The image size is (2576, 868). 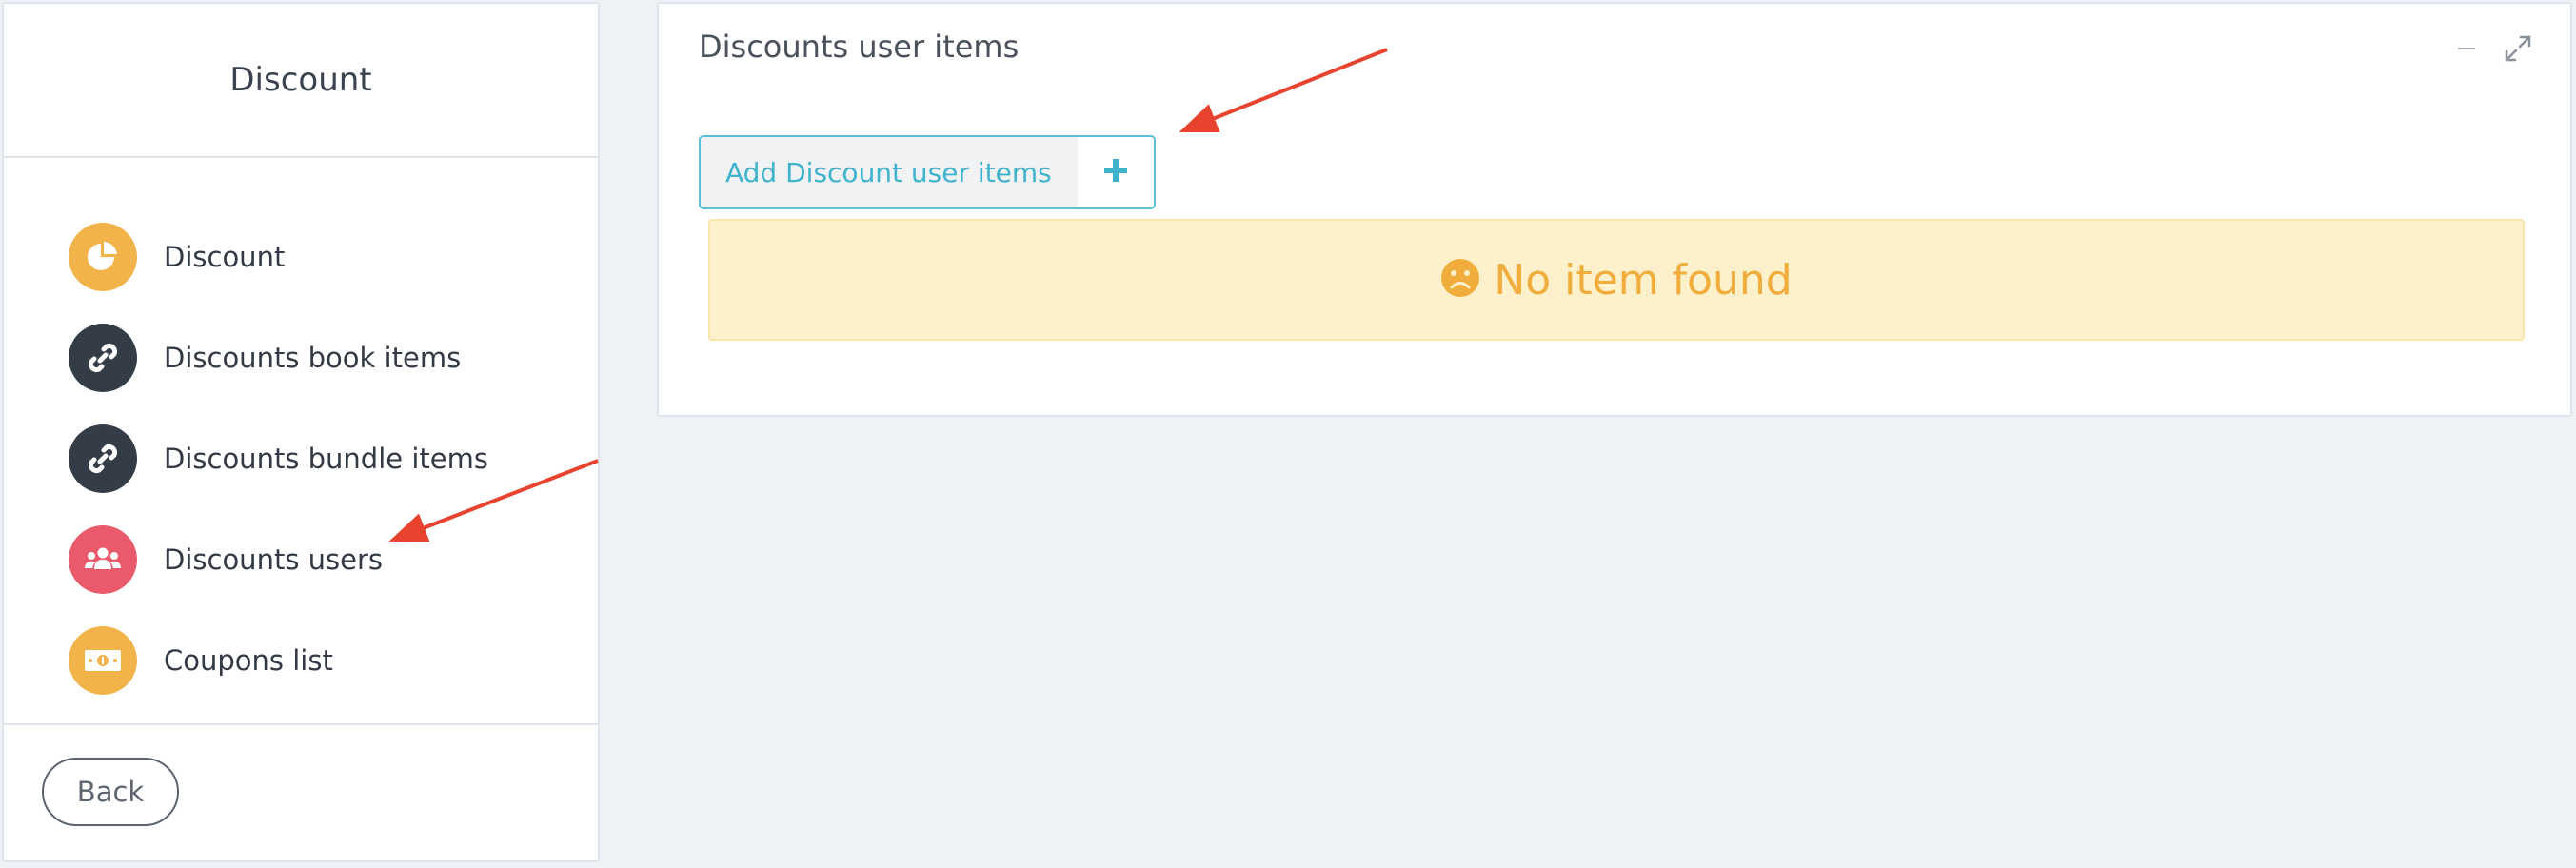 I want to click on sidebar-item-label: Discounts bundle items, so click(x=326, y=459).